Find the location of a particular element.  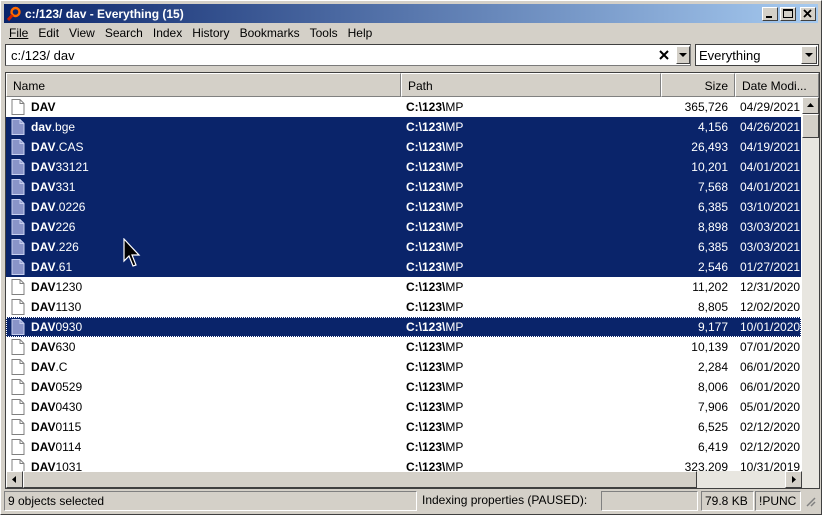

table-row: DAV 0115 C:\123\MP 6,525 02/12/2020 is located at coordinates (403, 427).